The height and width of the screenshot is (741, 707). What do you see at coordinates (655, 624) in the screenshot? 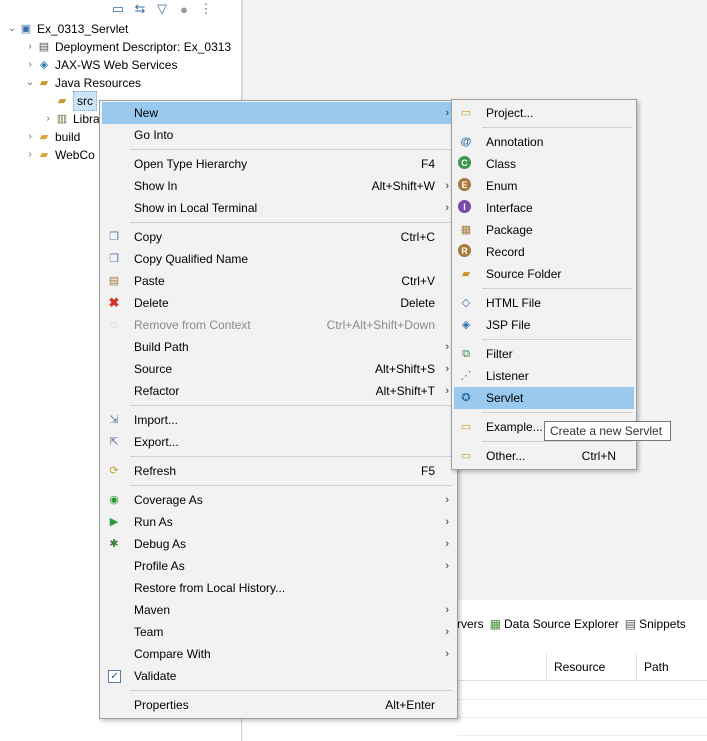
I see `tab-snippets: ▤ Snippets` at bounding box center [655, 624].